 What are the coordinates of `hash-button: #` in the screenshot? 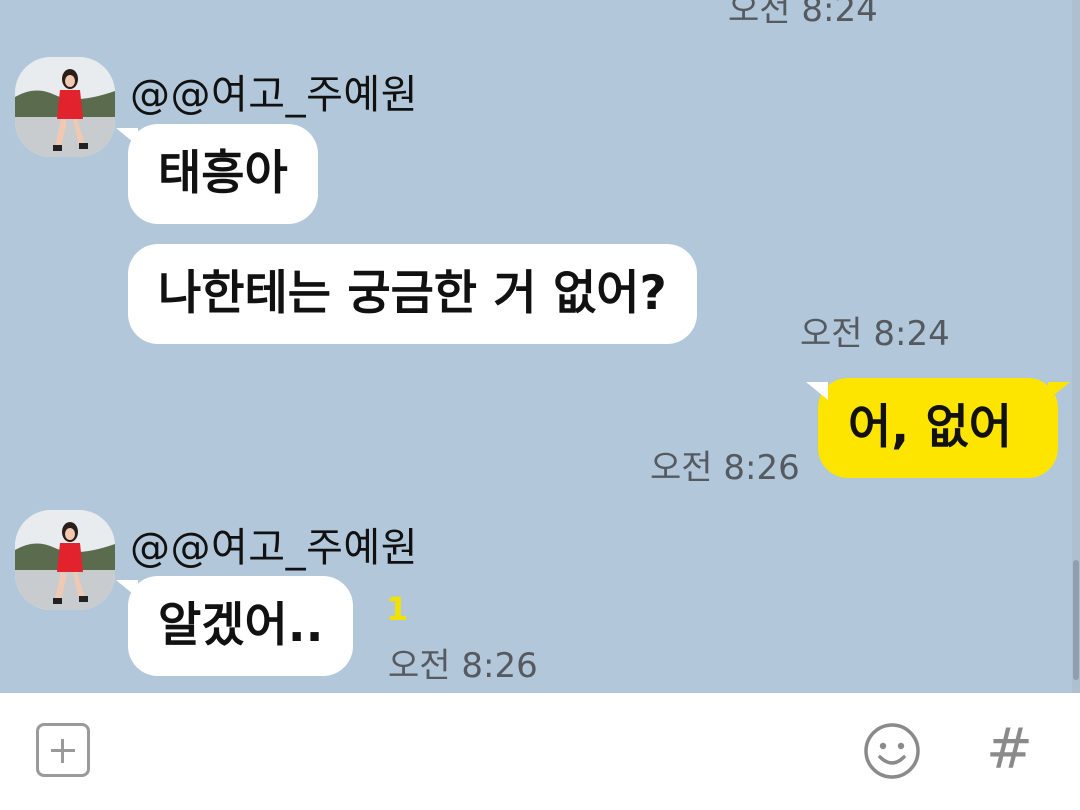 It's located at (1009, 749).